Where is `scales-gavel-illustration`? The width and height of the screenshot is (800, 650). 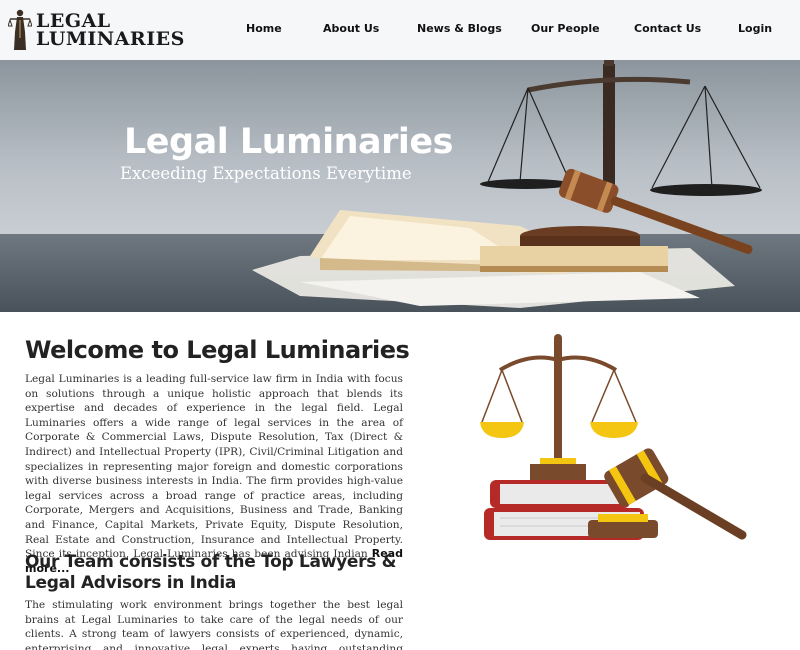 scales-gavel-illustration is located at coordinates (613, 437).